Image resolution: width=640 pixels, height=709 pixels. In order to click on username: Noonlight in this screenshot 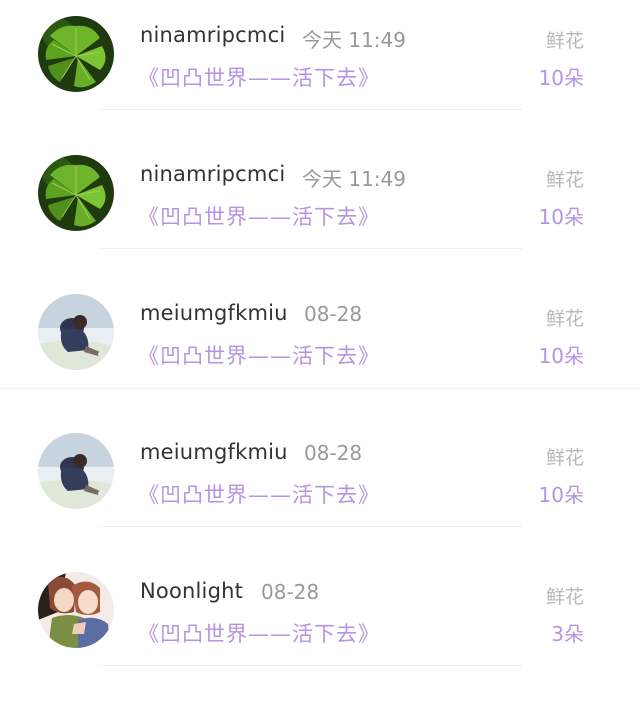, I will do `click(191, 591)`.